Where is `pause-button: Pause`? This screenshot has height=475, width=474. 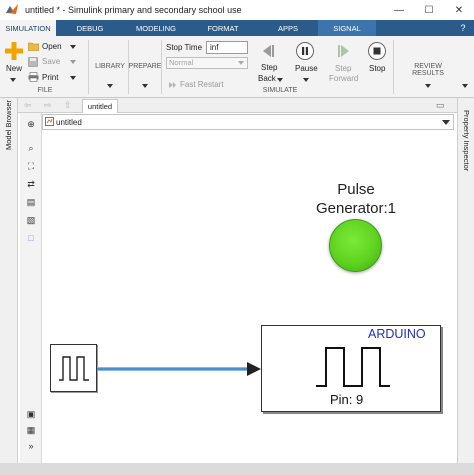 pause-button: Pause is located at coordinates (306, 68).